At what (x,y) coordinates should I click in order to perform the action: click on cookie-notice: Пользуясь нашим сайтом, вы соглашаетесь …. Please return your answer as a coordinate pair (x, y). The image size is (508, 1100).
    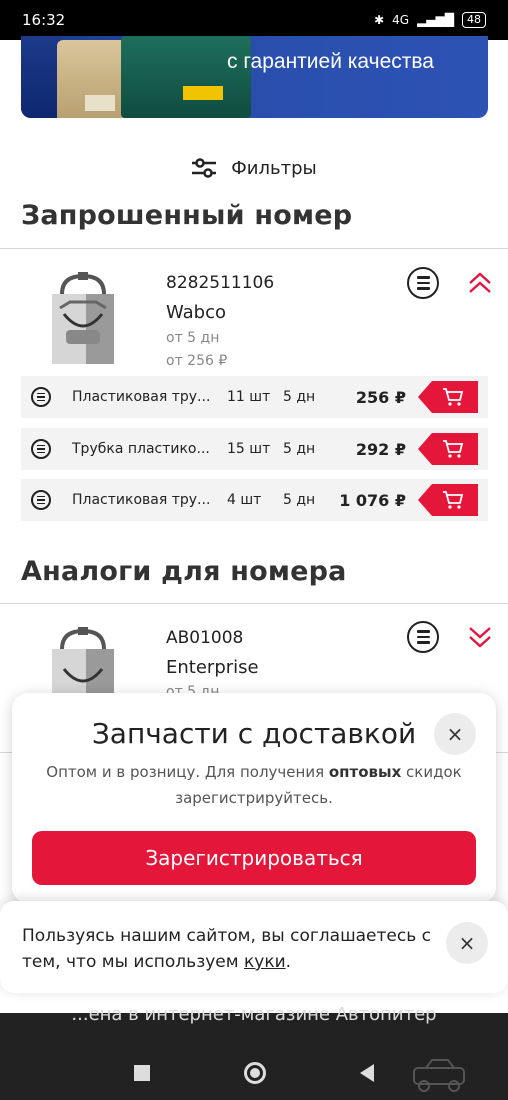
    Looking at the image, I should click on (254, 947).